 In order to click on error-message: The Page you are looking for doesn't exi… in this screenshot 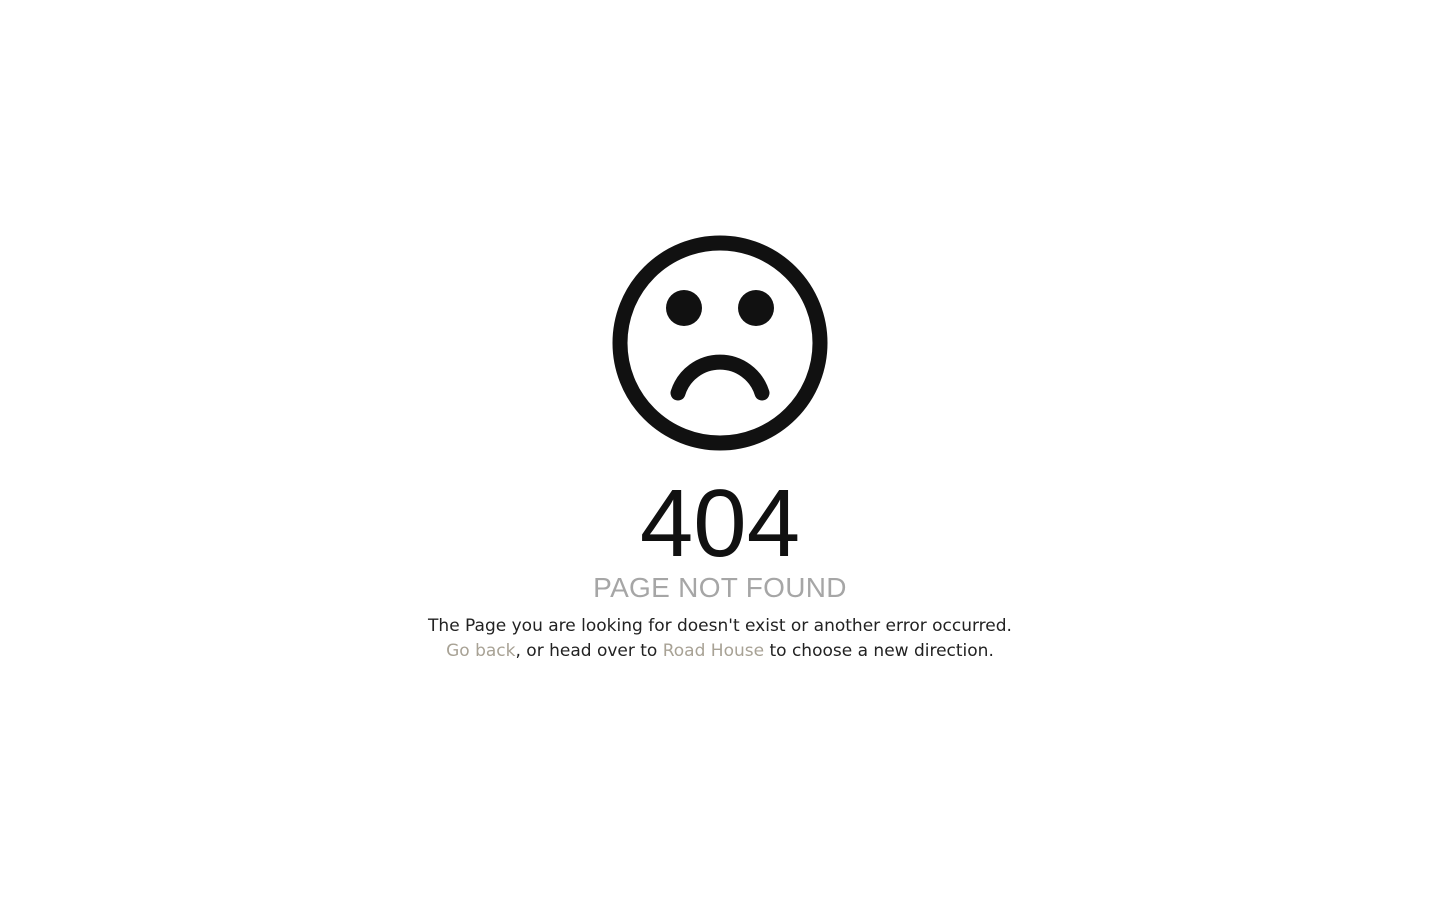, I will do `click(720, 626)`.